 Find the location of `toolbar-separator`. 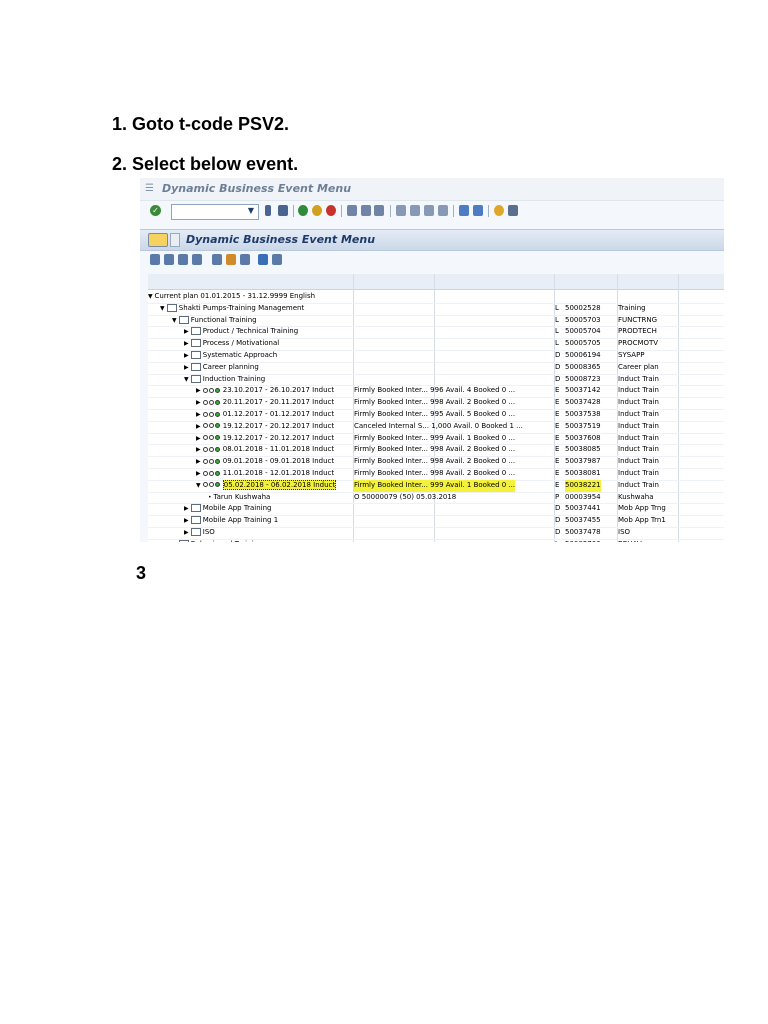

toolbar-separator is located at coordinates (488, 211).